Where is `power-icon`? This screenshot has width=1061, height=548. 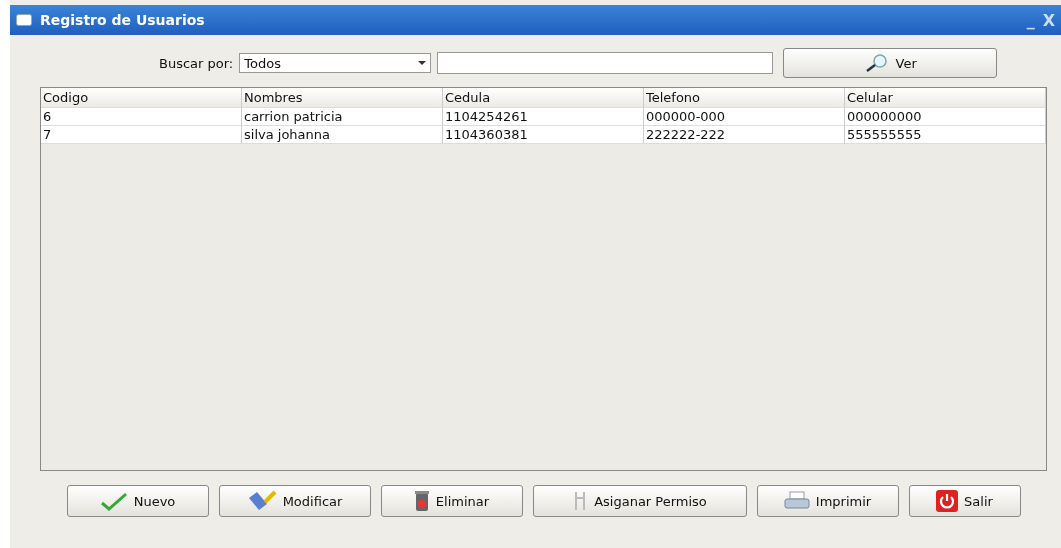
power-icon is located at coordinates (947, 501).